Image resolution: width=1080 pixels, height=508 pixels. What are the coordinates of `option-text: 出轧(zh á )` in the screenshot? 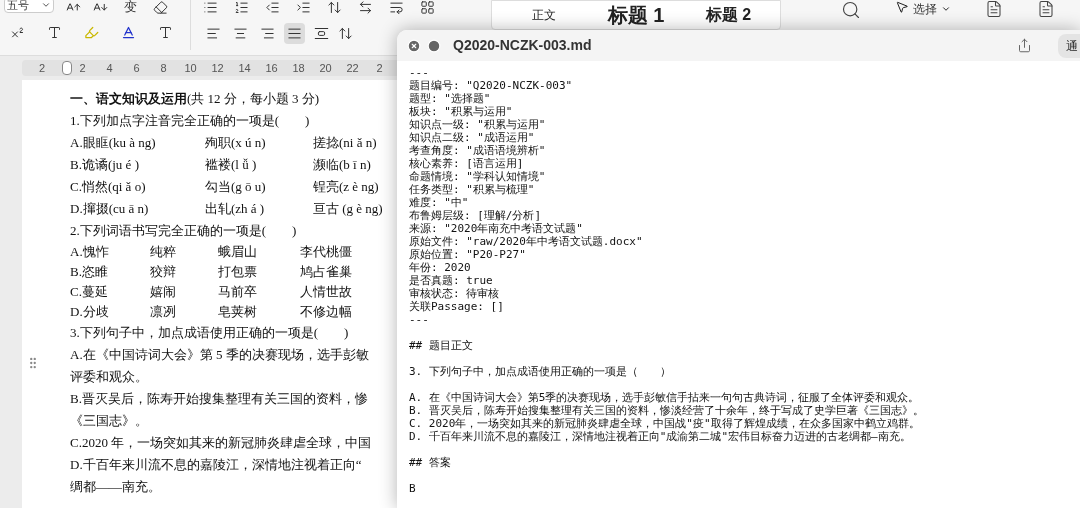 It's located at (235, 209).